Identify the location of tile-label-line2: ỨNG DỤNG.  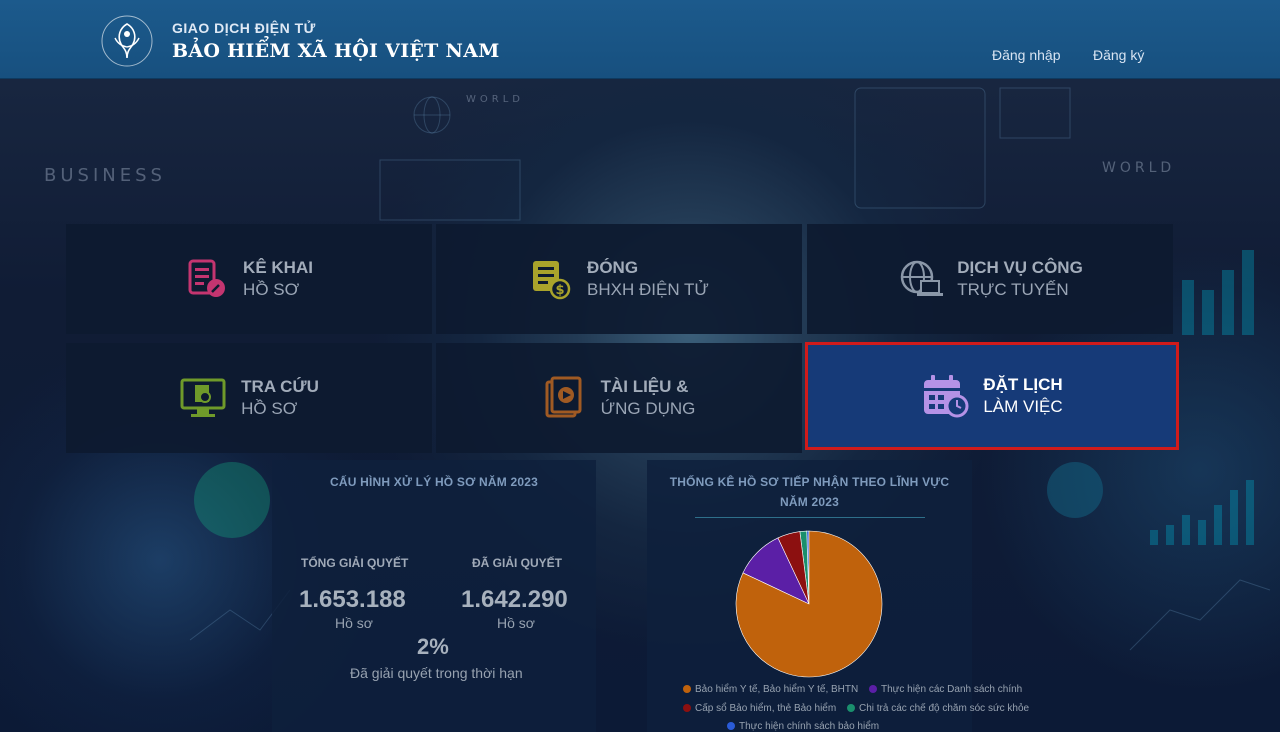
(648, 408).